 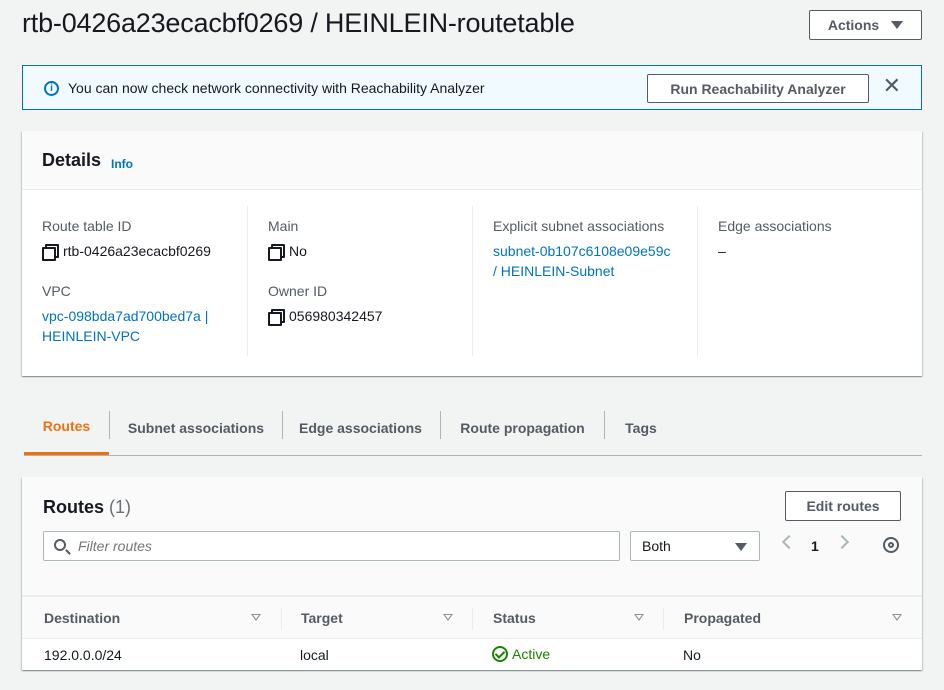 What do you see at coordinates (87, 226) in the screenshot?
I see `route-table-id-label: Route table ID` at bounding box center [87, 226].